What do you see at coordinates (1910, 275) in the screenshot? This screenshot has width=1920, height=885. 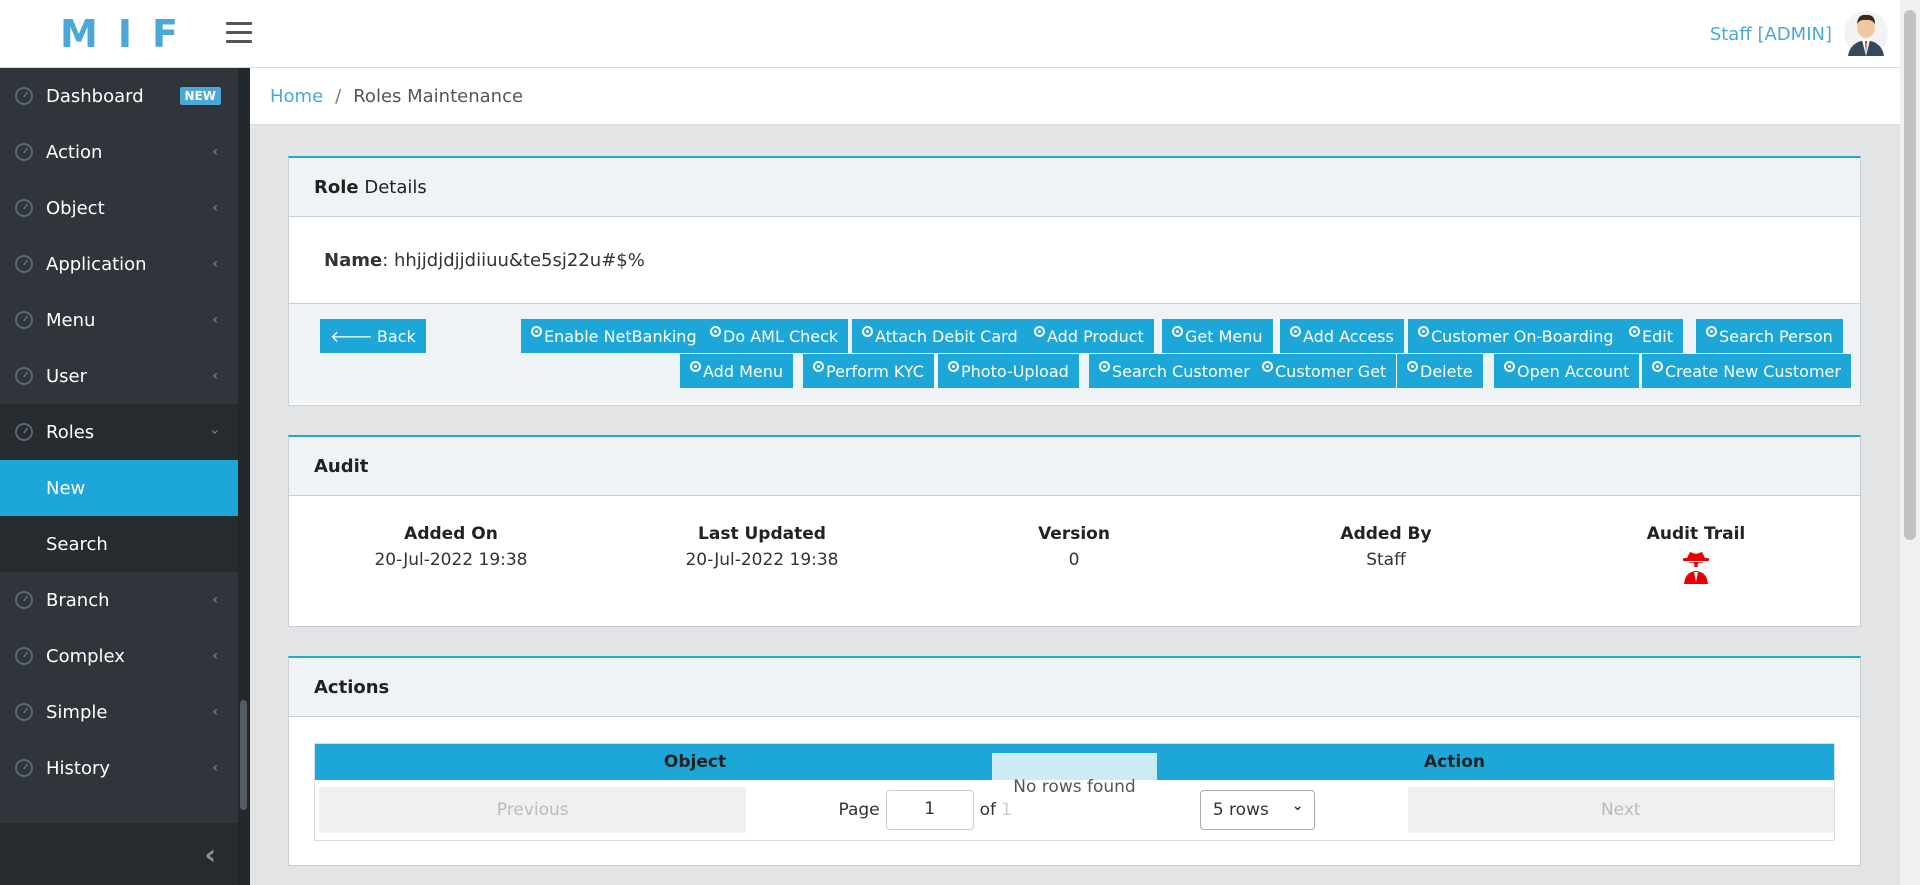 I see `page-scrollbar-thumb` at bounding box center [1910, 275].